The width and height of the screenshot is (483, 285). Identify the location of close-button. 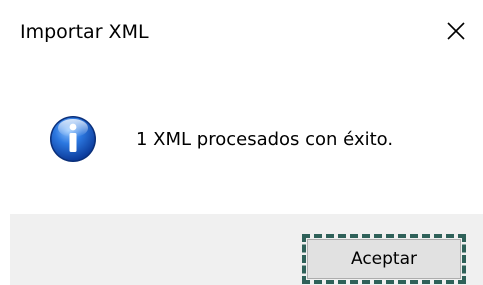
(456, 31).